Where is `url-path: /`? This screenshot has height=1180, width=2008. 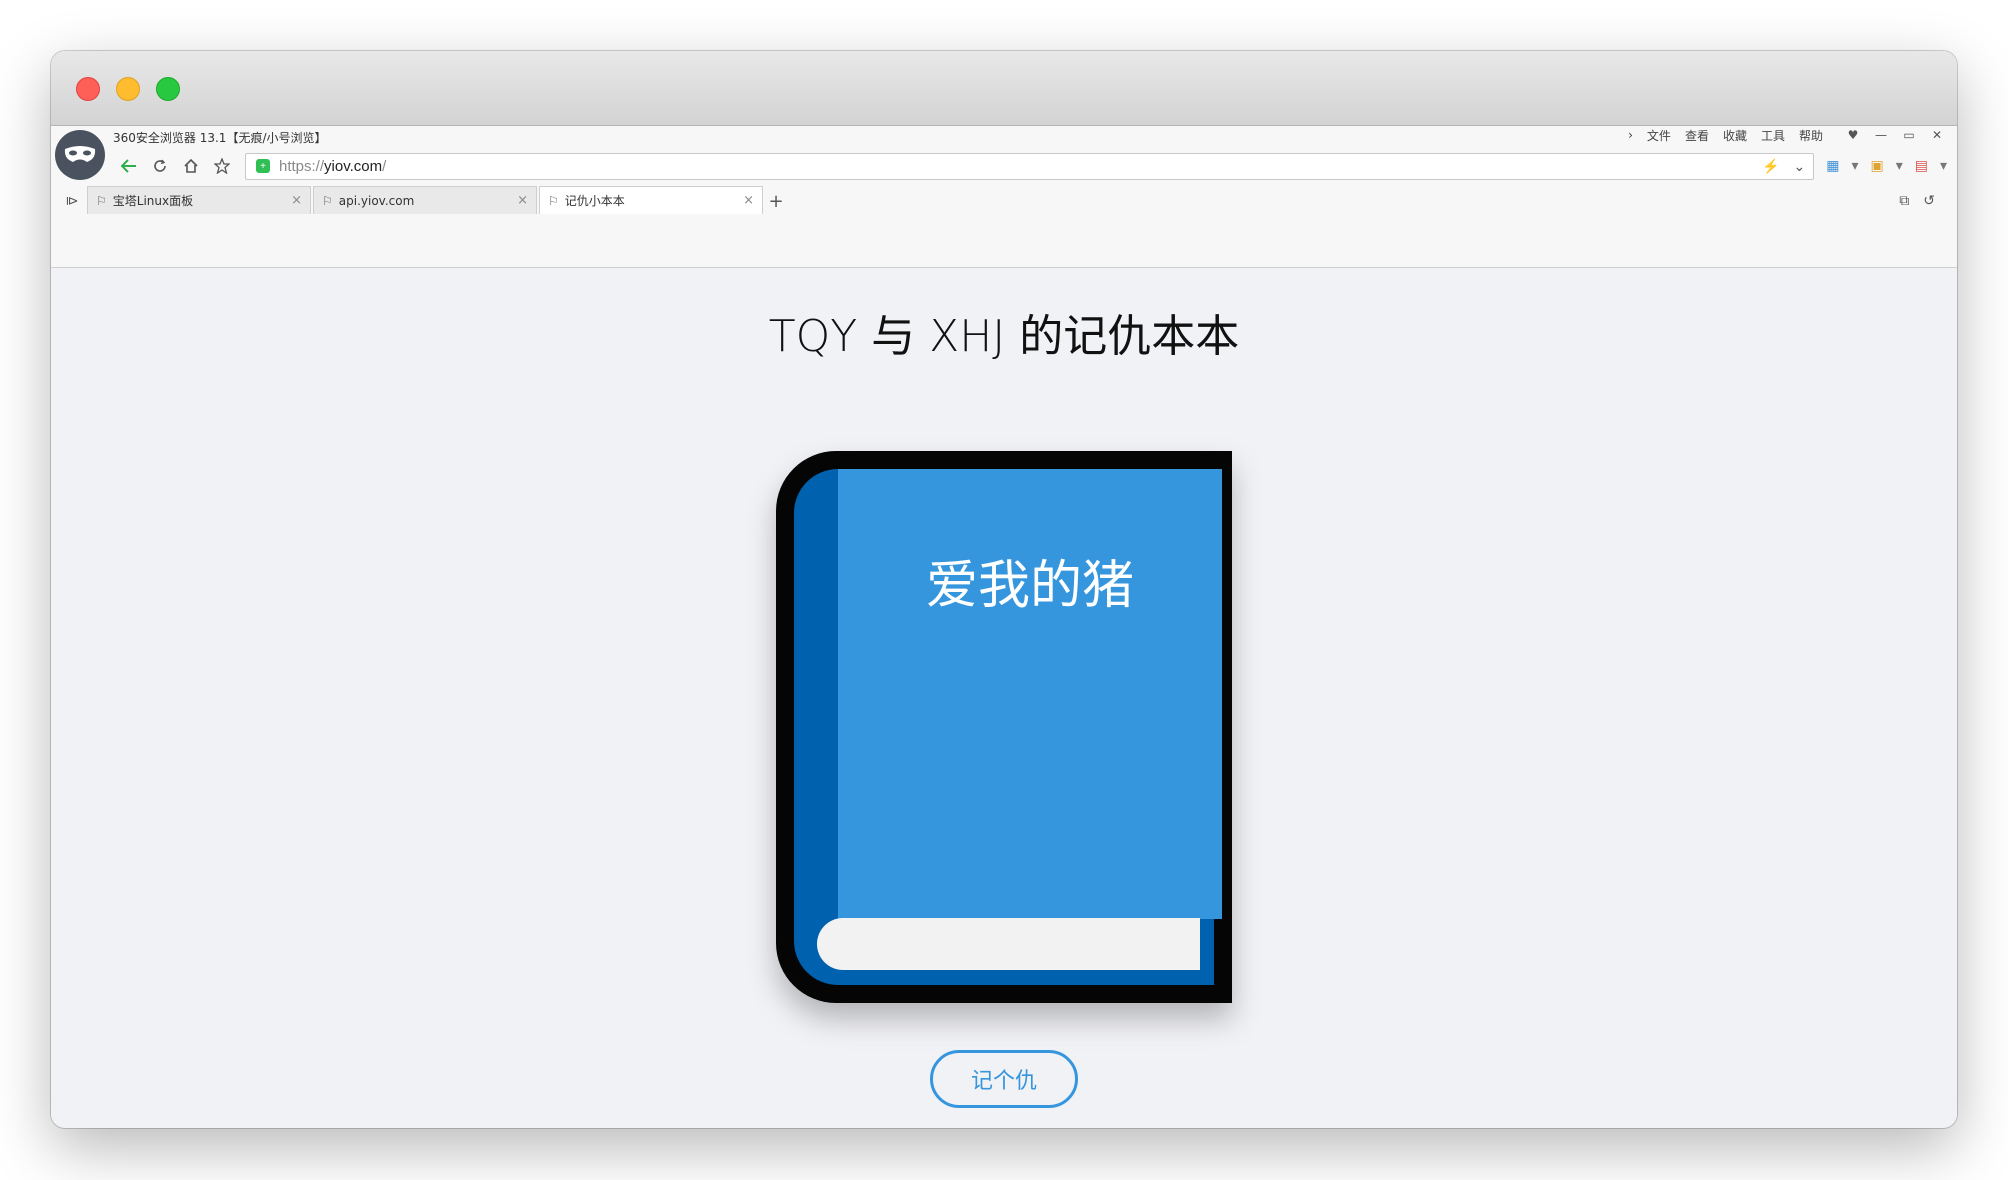 url-path: / is located at coordinates (384, 166).